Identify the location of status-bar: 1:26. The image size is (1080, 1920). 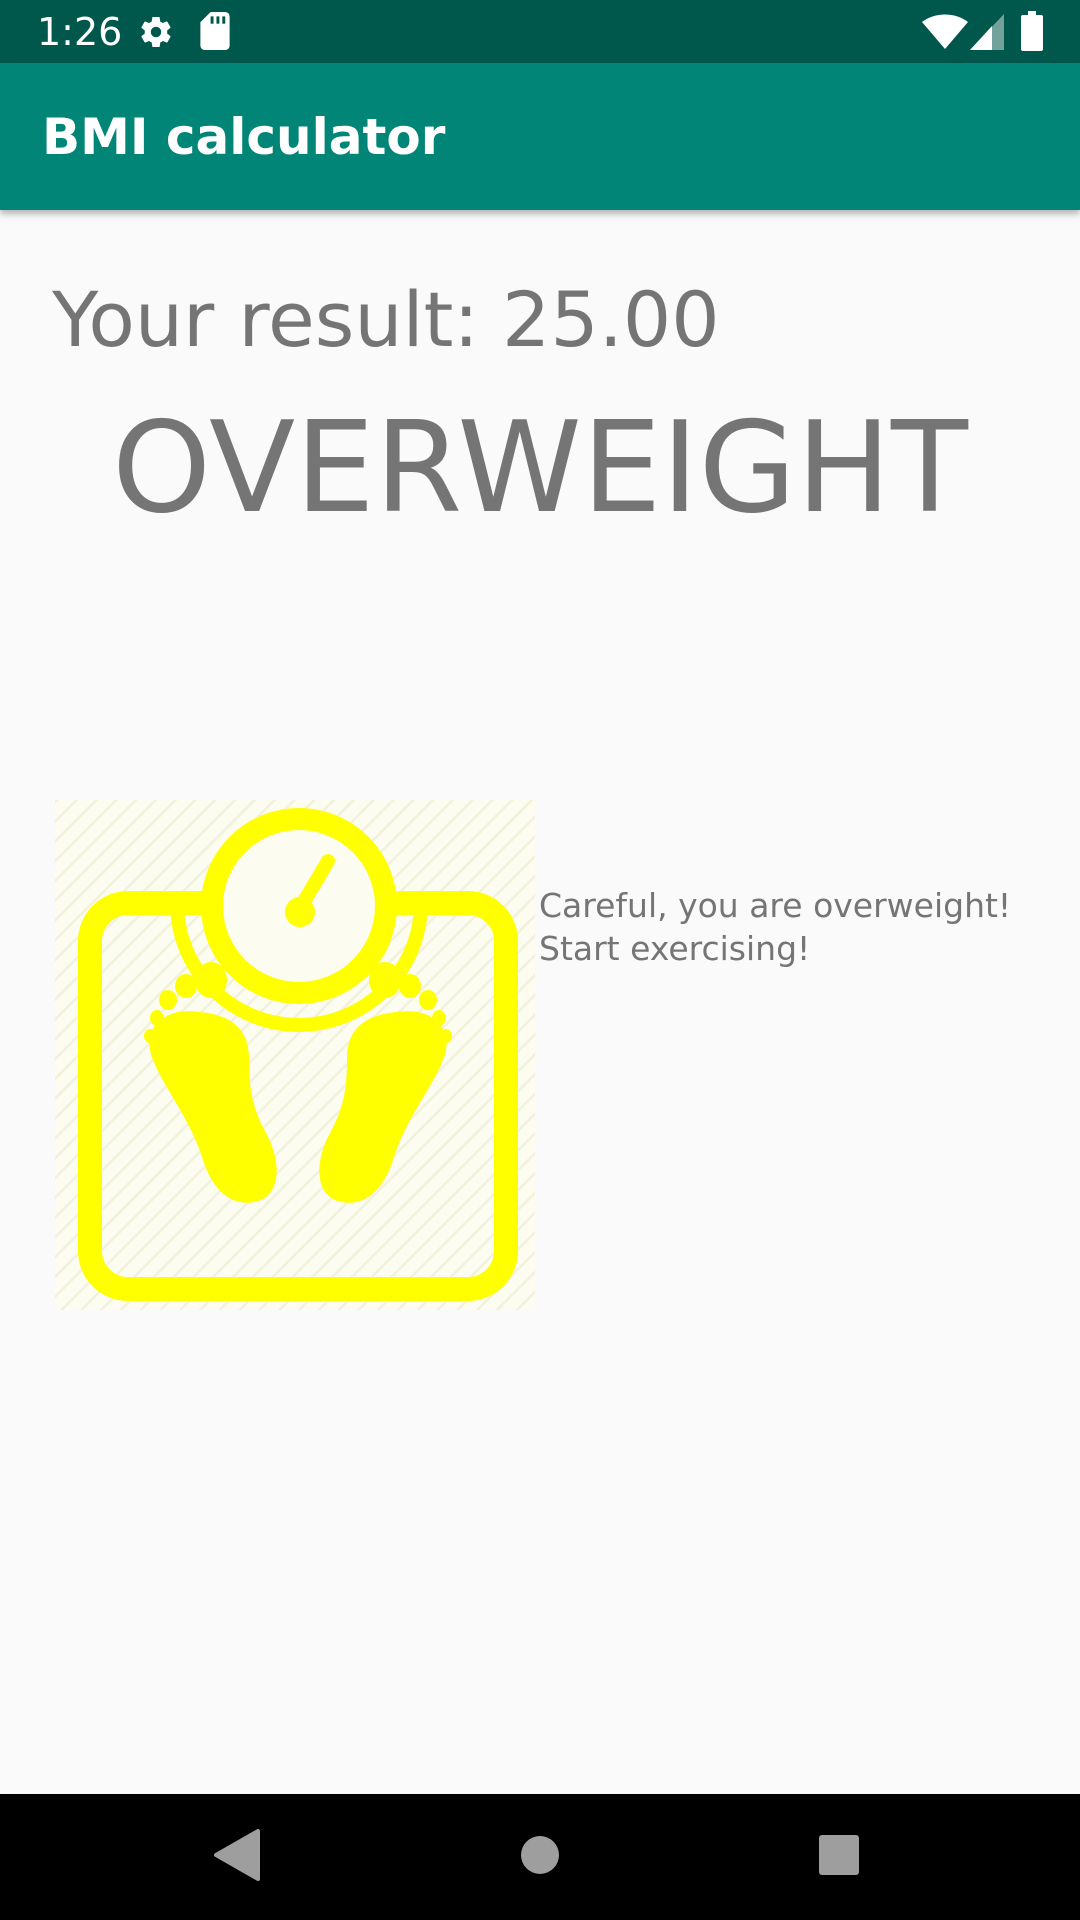
(540, 31).